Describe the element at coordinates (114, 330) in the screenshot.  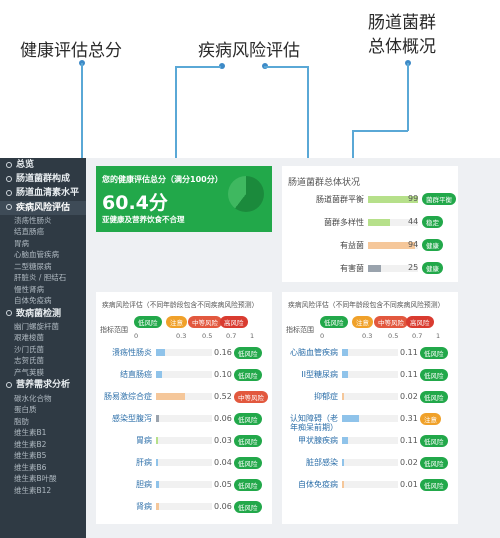
I see `range-label: 指标范围` at that location.